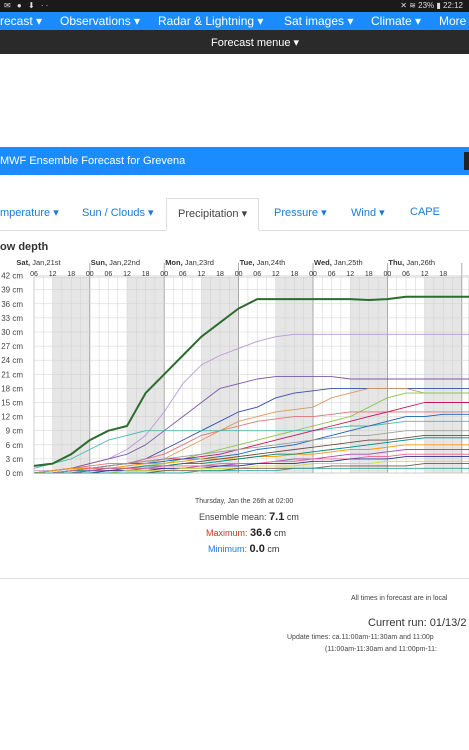 Image resolution: width=469 pixels, height=750 pixels. Describe the element at coordinates (452, 21) in the screenshot. I see `nav-item-more: More` at that location.